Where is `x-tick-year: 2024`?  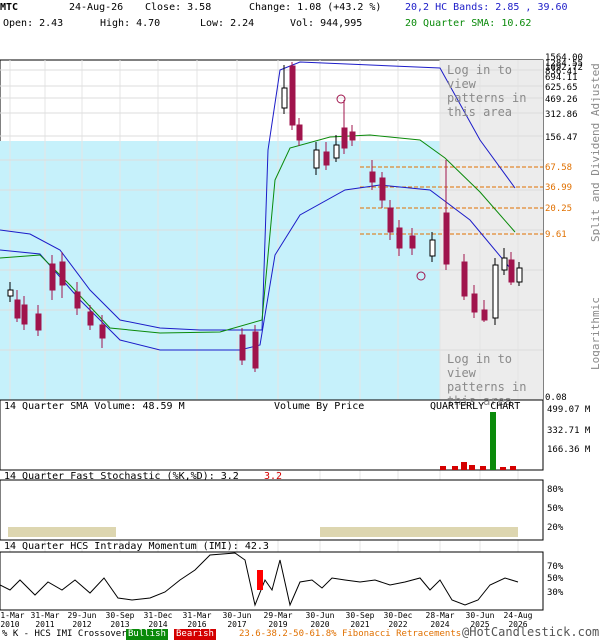 x-tick-year: 2024 is located at coordinates (439, 624).